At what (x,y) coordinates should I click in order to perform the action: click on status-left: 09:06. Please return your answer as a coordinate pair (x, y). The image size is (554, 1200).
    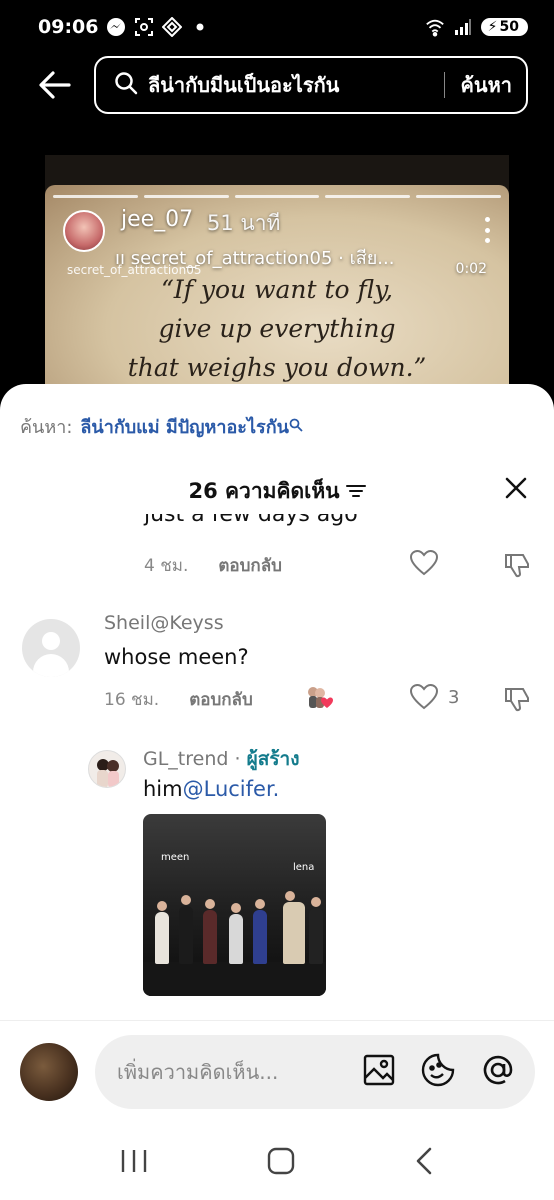
    Looking at the image, I should click on (124, 27).